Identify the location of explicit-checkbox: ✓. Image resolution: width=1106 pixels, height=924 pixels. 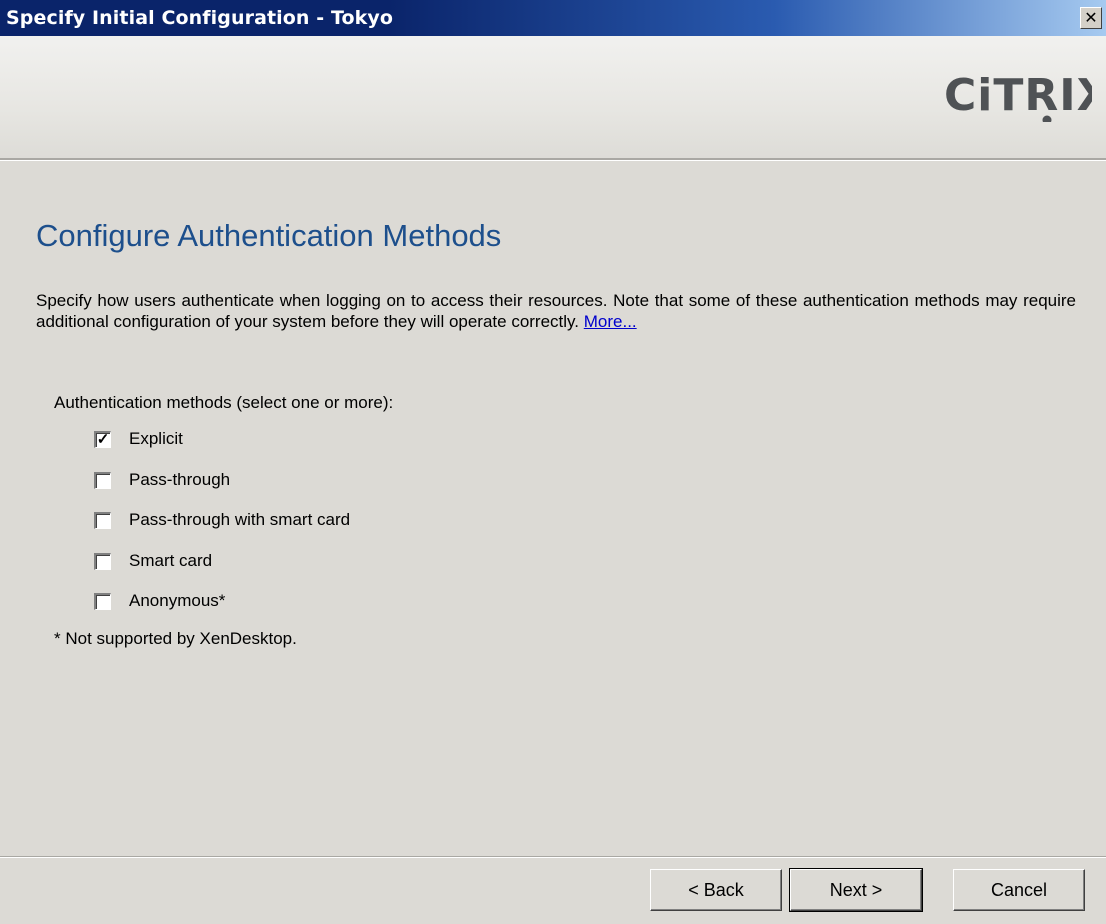
(102, 439).